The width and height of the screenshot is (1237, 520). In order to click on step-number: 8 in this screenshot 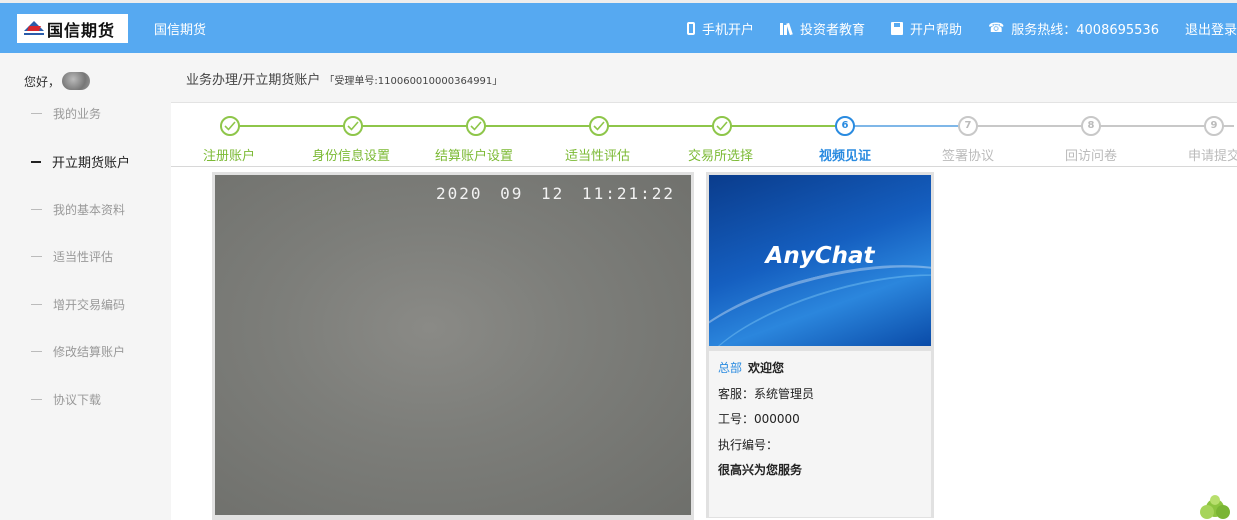, I will do `click(1091, 125)`.